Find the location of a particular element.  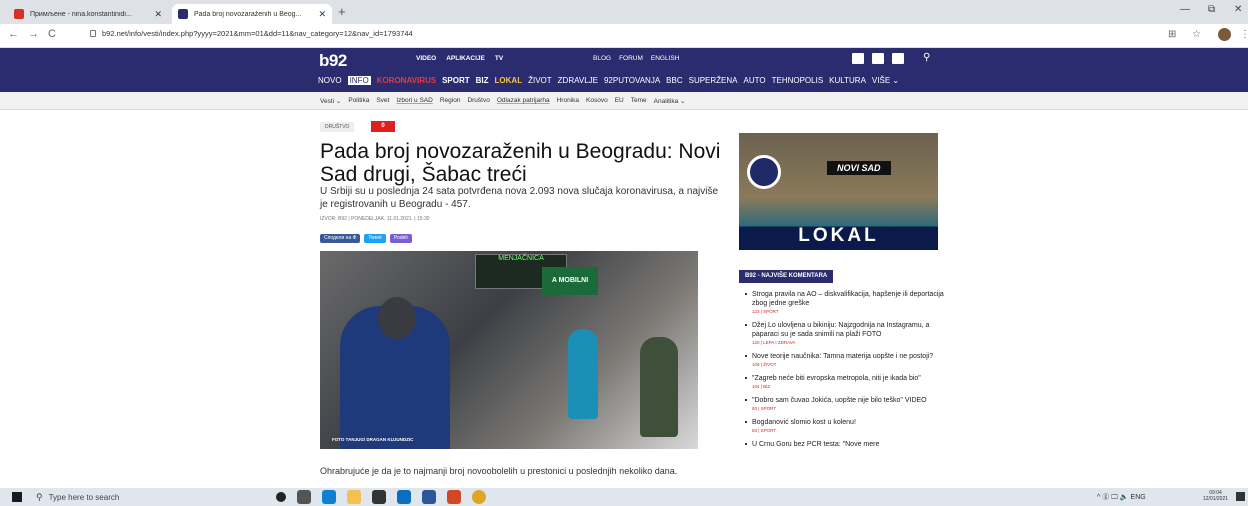

menu-icon: ⋮ is located at coordinates (1244, 34).